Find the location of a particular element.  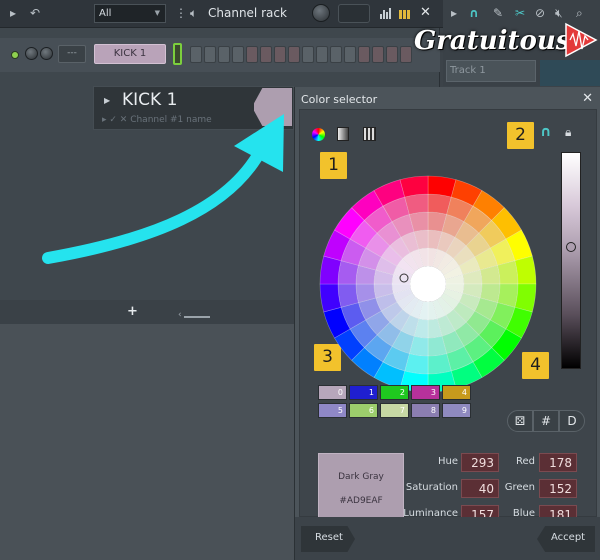

color-name: Dark Gray is located at coordinates (361, 477).